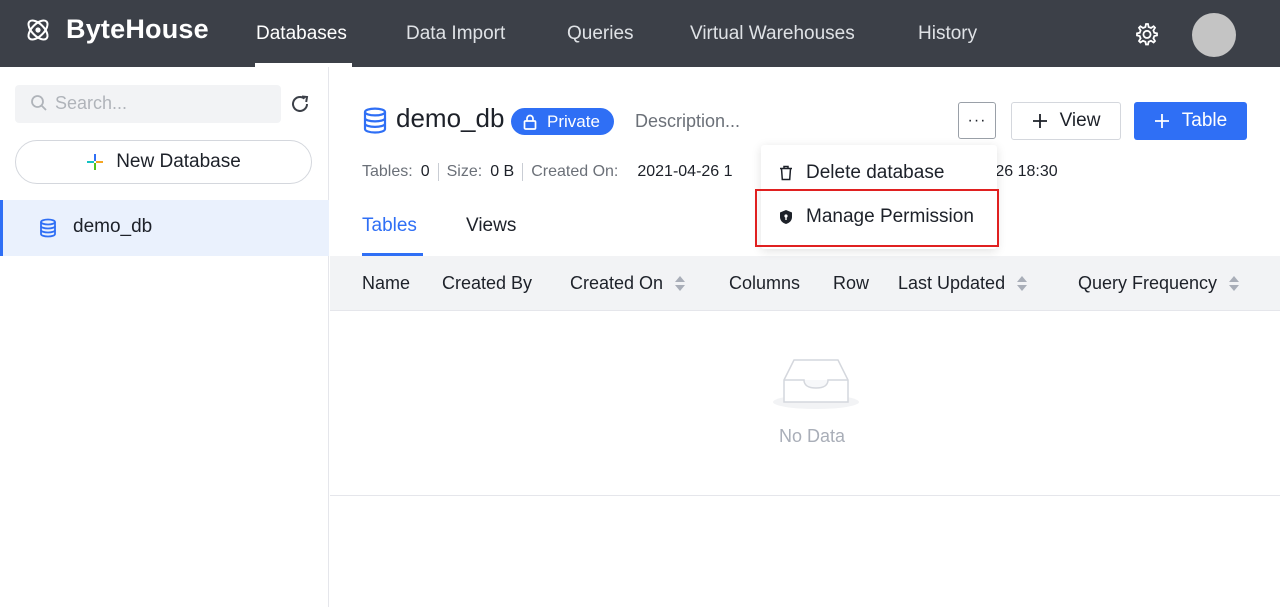 The height and width of the screenshot is (607, 1280). I want to click on tables-count-value: 0, so click(425, 171).